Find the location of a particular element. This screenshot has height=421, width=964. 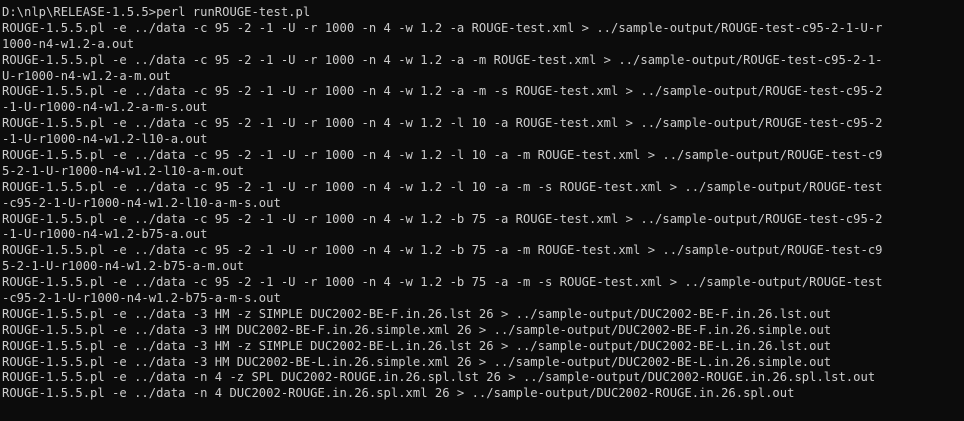

console-line: -1-U-r1000-n4-w1.2-a-m-s.out is located at coordinates (105, 107).